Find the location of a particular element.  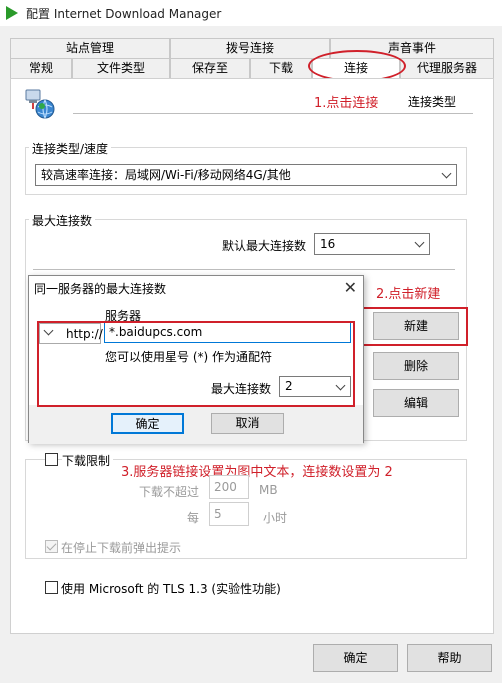

popup-before-stop-label: 在停止下载前弹出提示 is located at coordinates (121, 548).